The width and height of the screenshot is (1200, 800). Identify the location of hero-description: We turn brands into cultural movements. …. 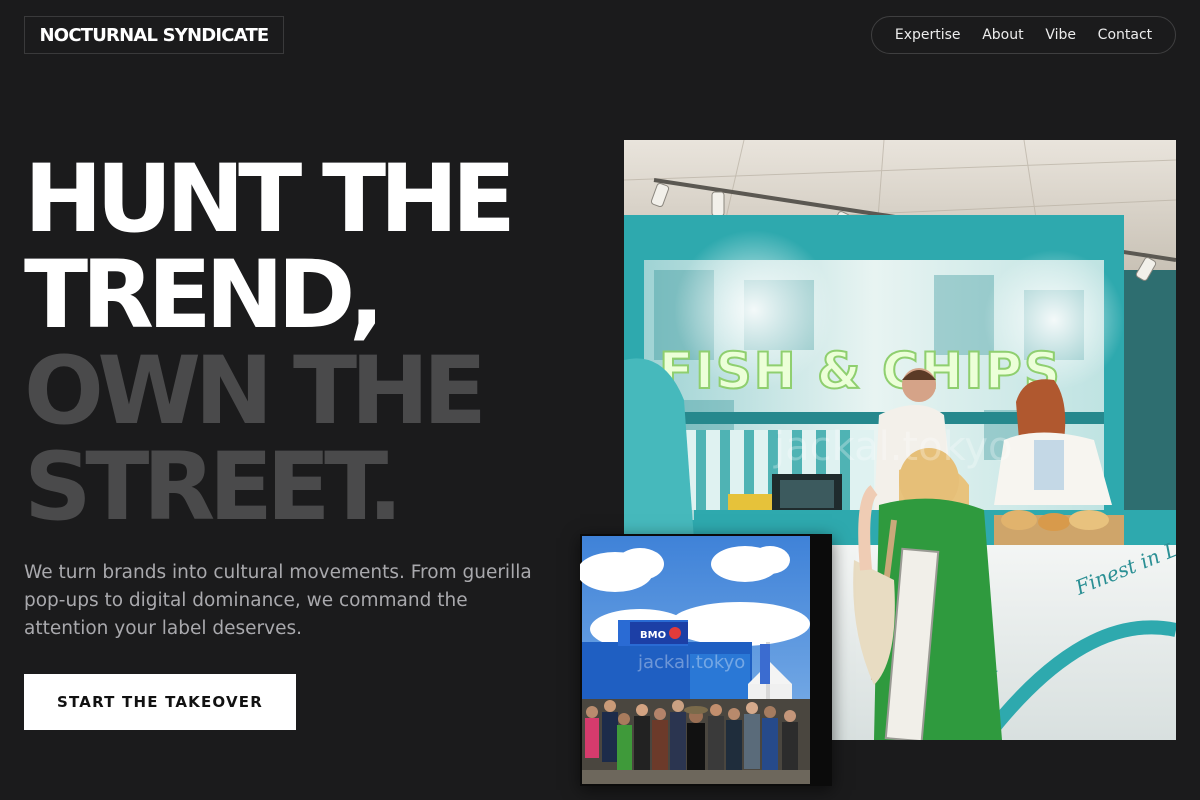
(278, 600).